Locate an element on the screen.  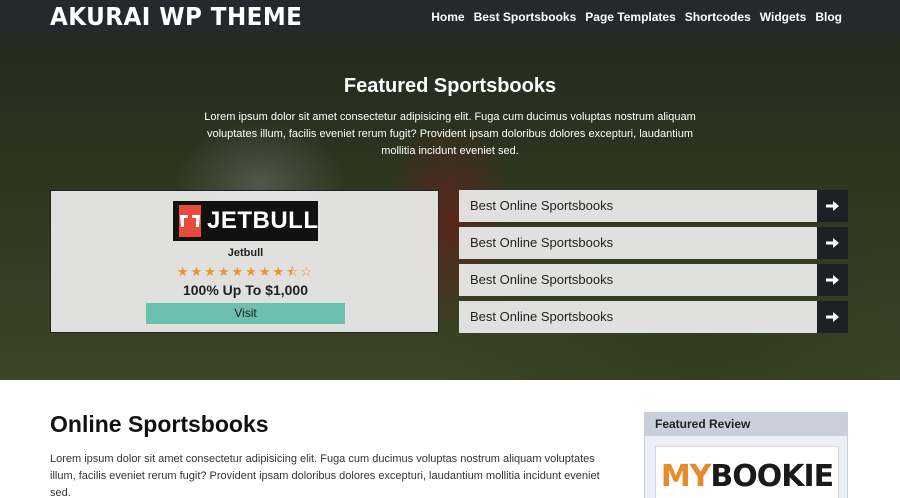
hero-title: Featured Sportsbooks is located at coordinates (450, 86).